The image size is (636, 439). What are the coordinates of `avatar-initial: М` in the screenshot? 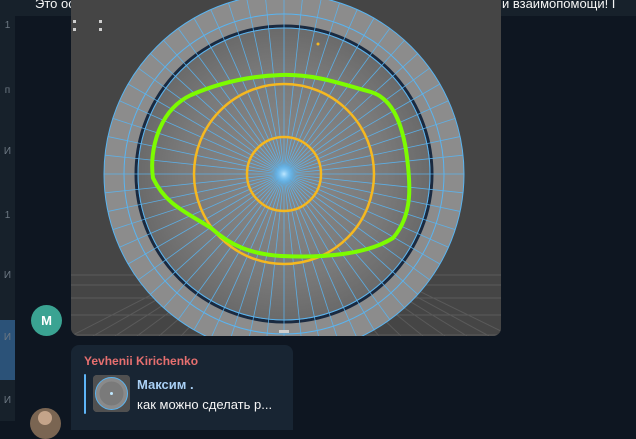 It's located at (46, 320).